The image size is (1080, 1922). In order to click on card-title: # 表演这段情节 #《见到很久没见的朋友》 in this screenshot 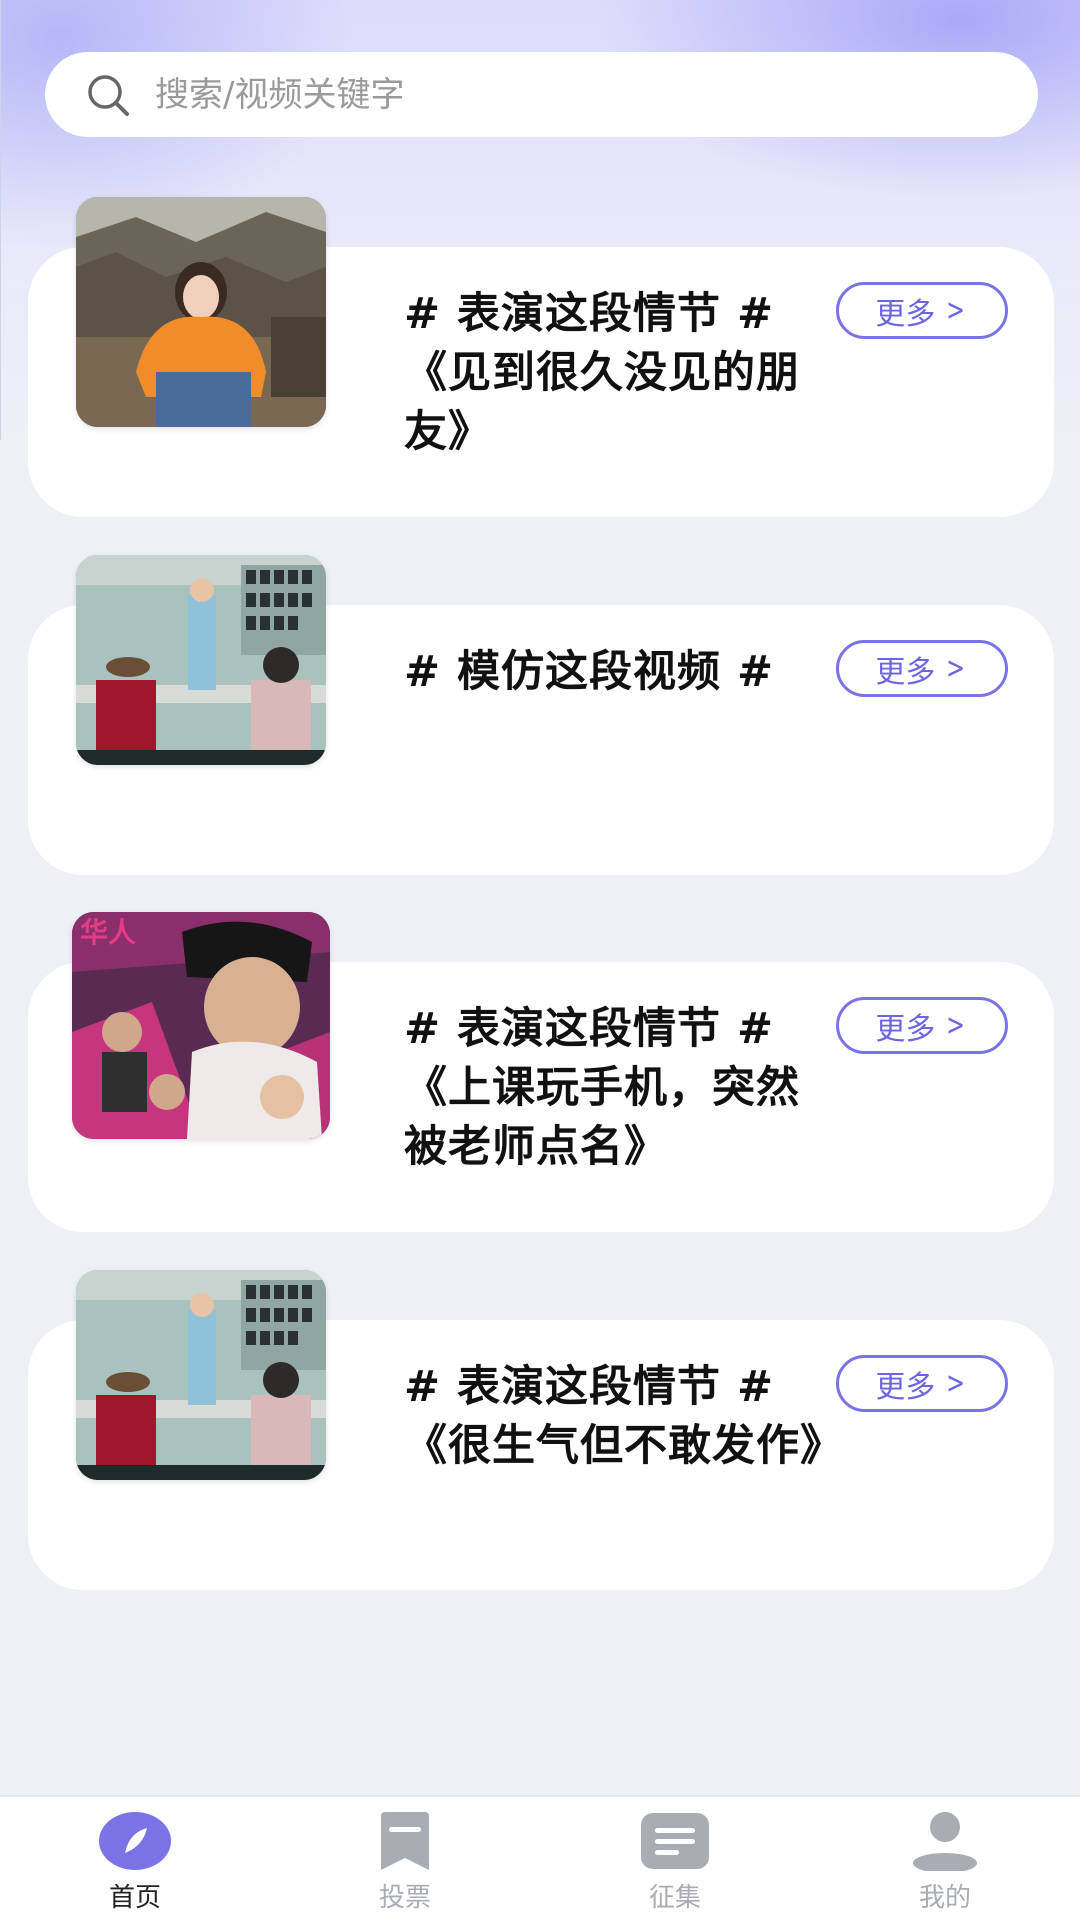, I will do `click(602, 373)`.